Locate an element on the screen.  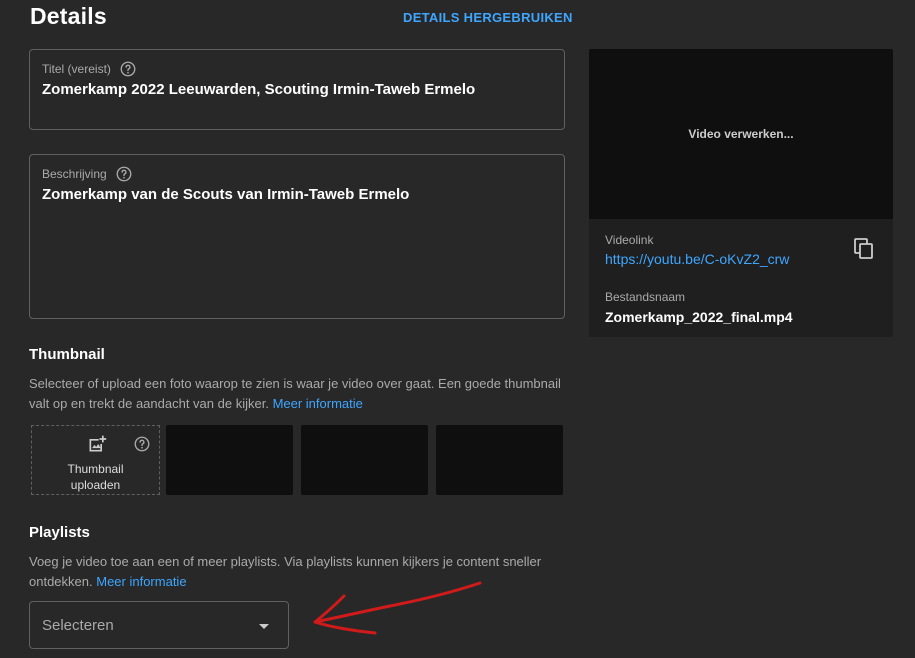
reuse-details-button: DETAILS HERGEBRUIKEN is located at coordinates (488, 17).